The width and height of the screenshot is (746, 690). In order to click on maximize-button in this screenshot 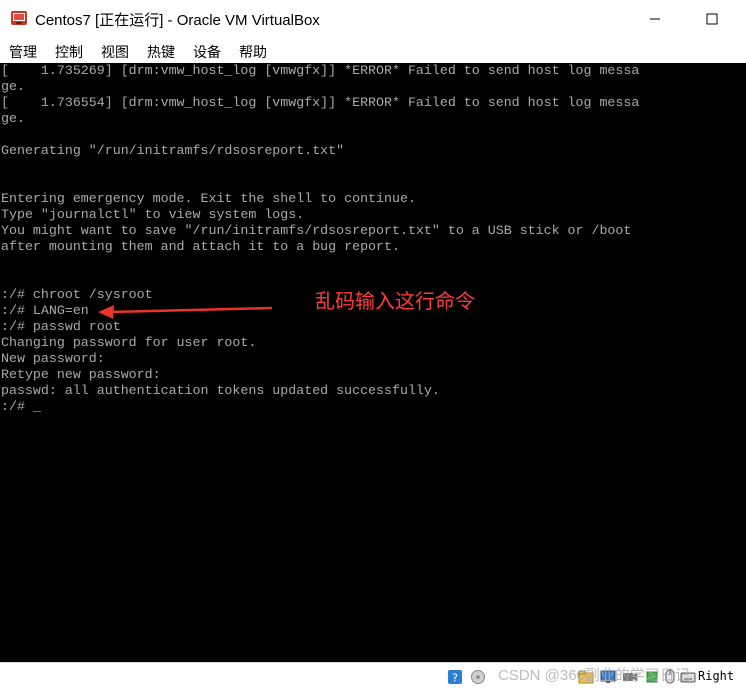, I will do `click(712, 19)`.